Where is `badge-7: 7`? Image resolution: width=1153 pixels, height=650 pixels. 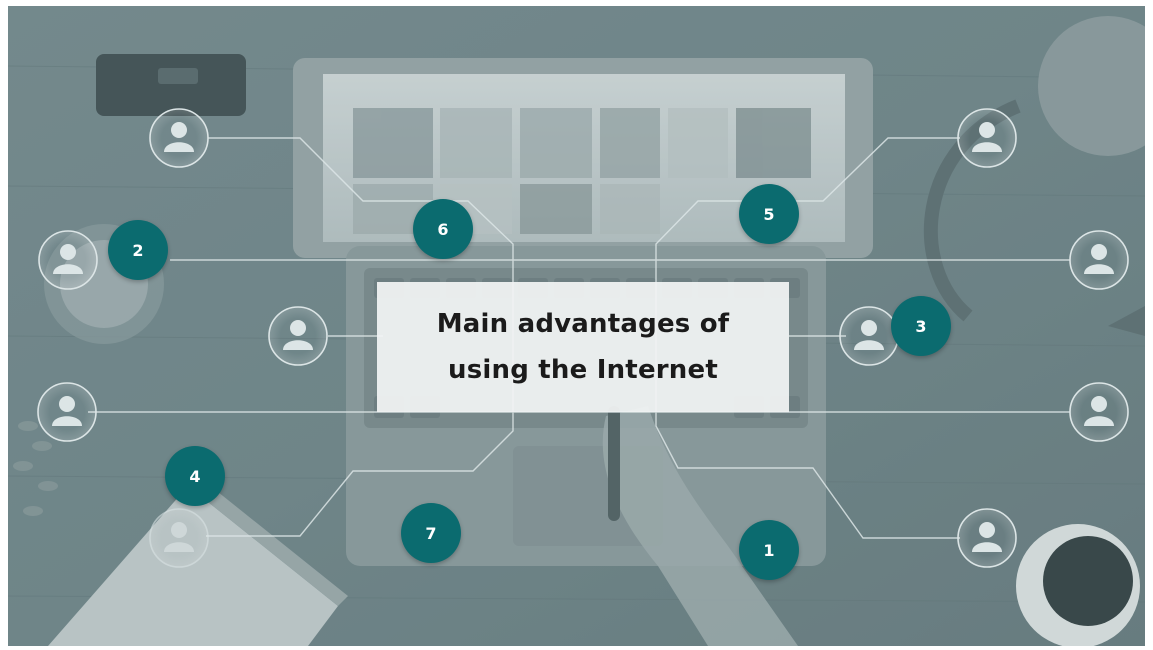
badge-7: 7 is located at coordinates (431, 533).